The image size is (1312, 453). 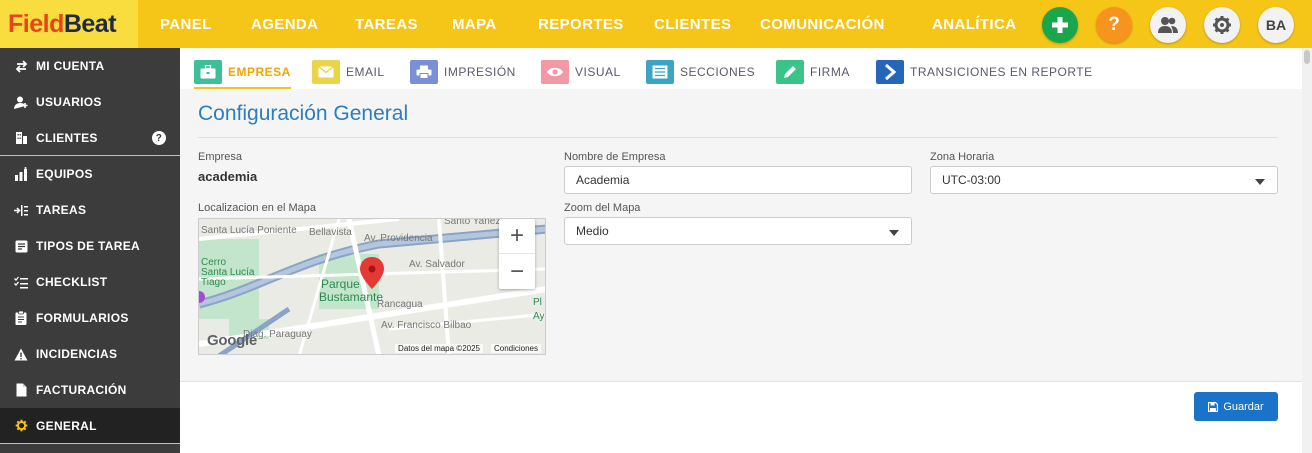 I want to click on sidebar-item-checklist: CHECKLIST, so click(x=90, y=282).